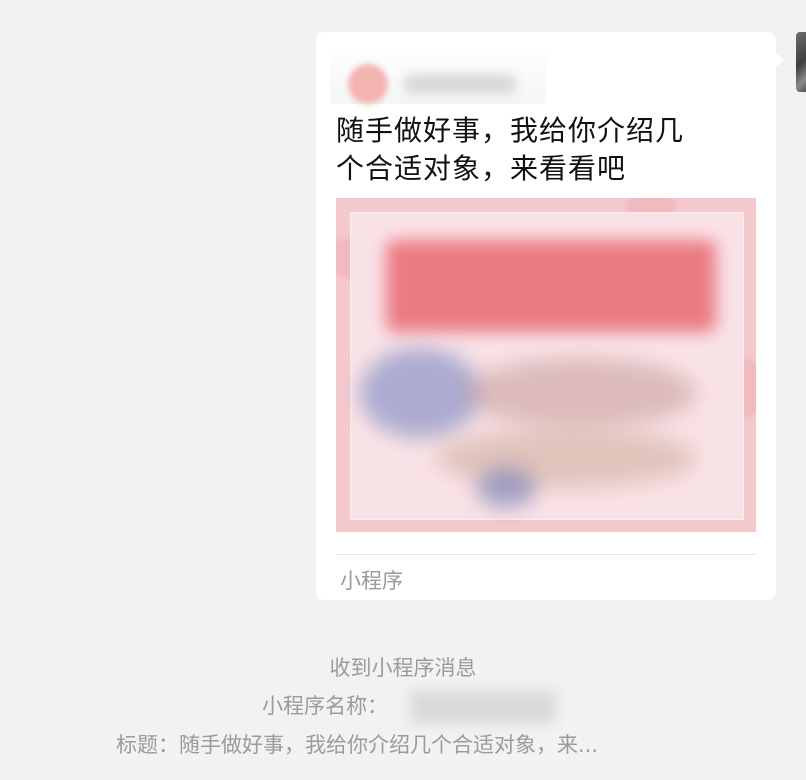 This screenshot has height=780, width=806. I want to click on cover-banner-blurred, so click(551, 286).